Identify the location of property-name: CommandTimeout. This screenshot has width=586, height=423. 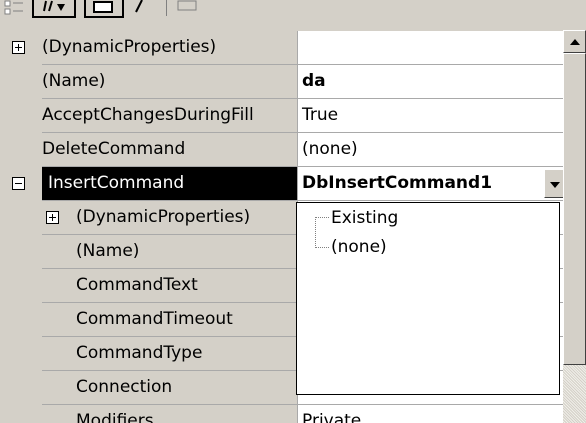
(186, 319).